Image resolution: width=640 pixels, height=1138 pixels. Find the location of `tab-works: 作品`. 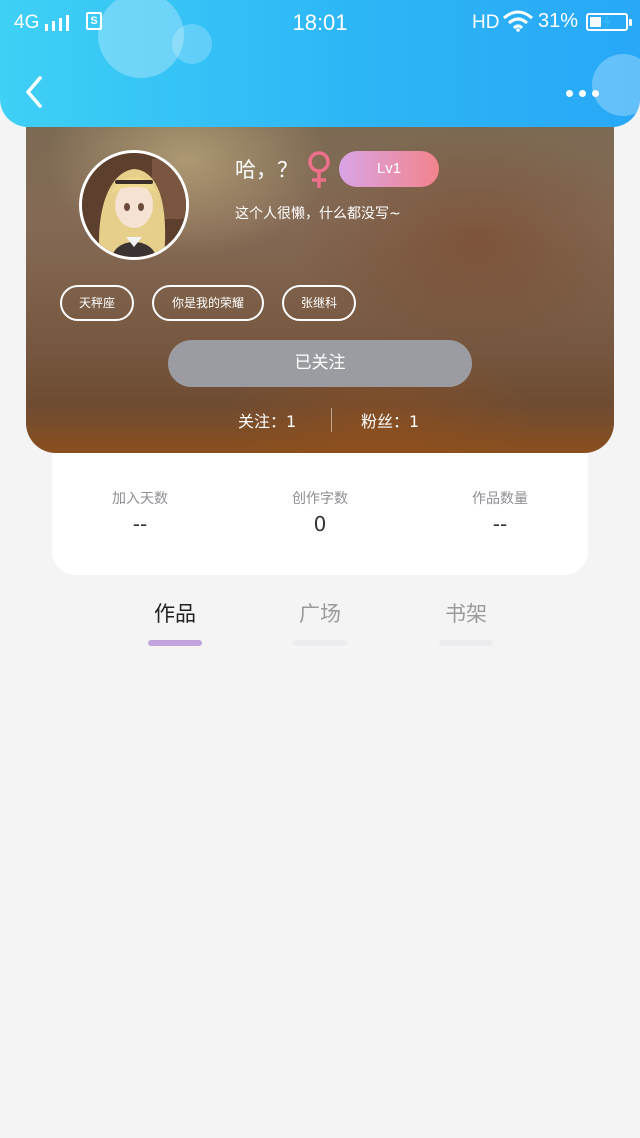

tab-works: 作品 is located at coordinates (175, 622).